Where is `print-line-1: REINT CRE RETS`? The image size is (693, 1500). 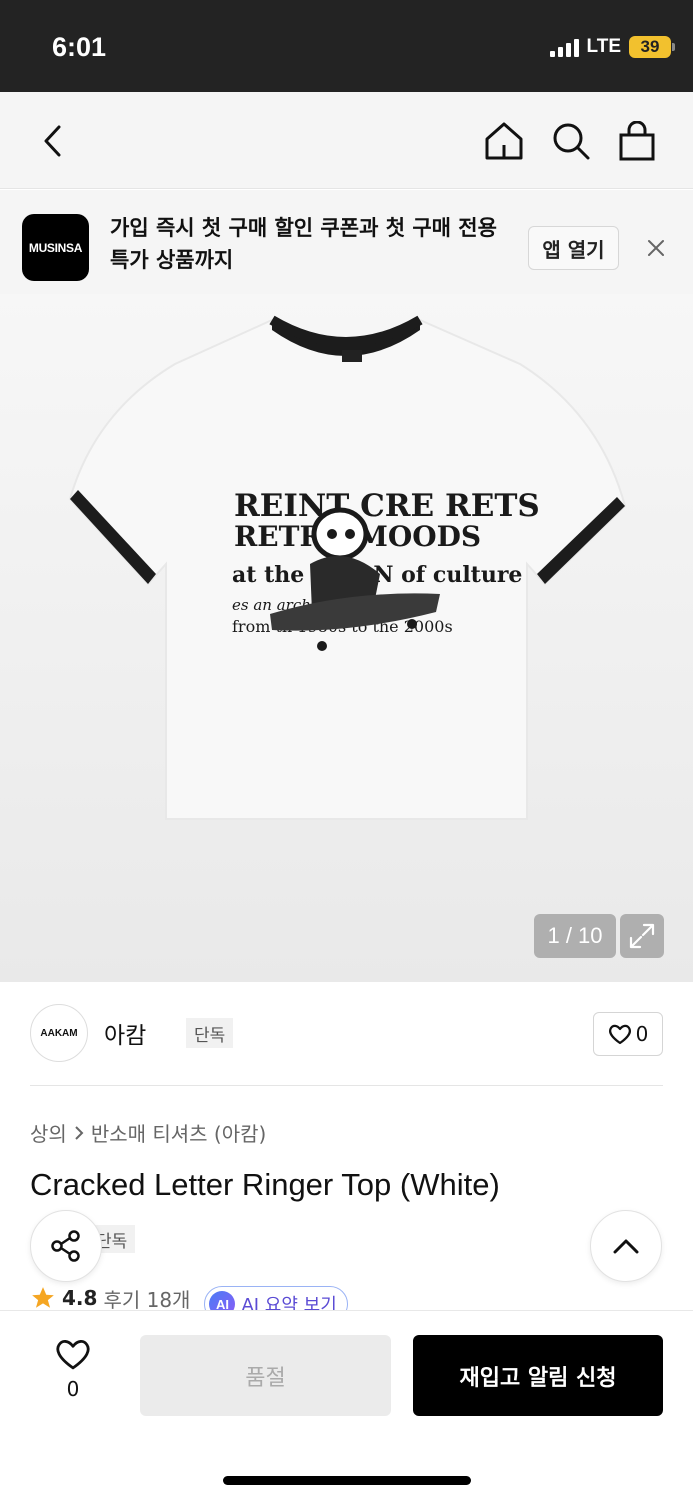
print-line-1: REINT CRE RETS is located at coordinates (387, 506).